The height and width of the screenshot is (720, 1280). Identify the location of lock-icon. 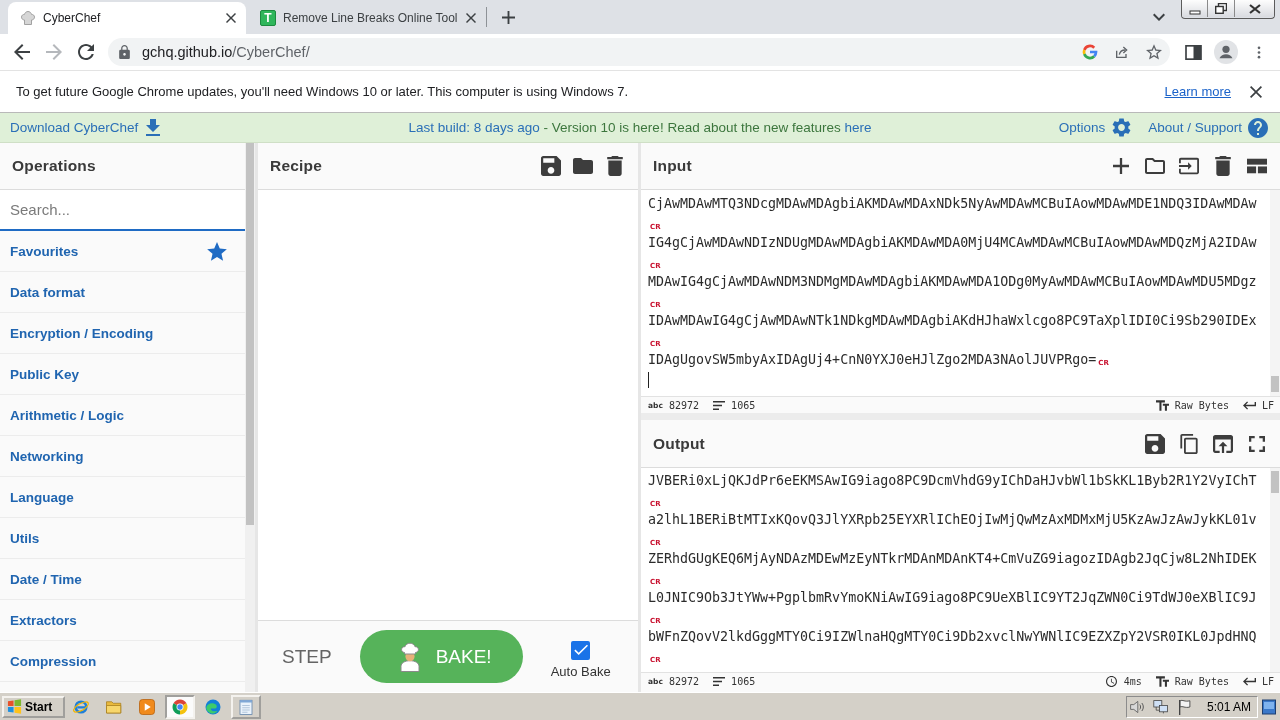
(124, 52).